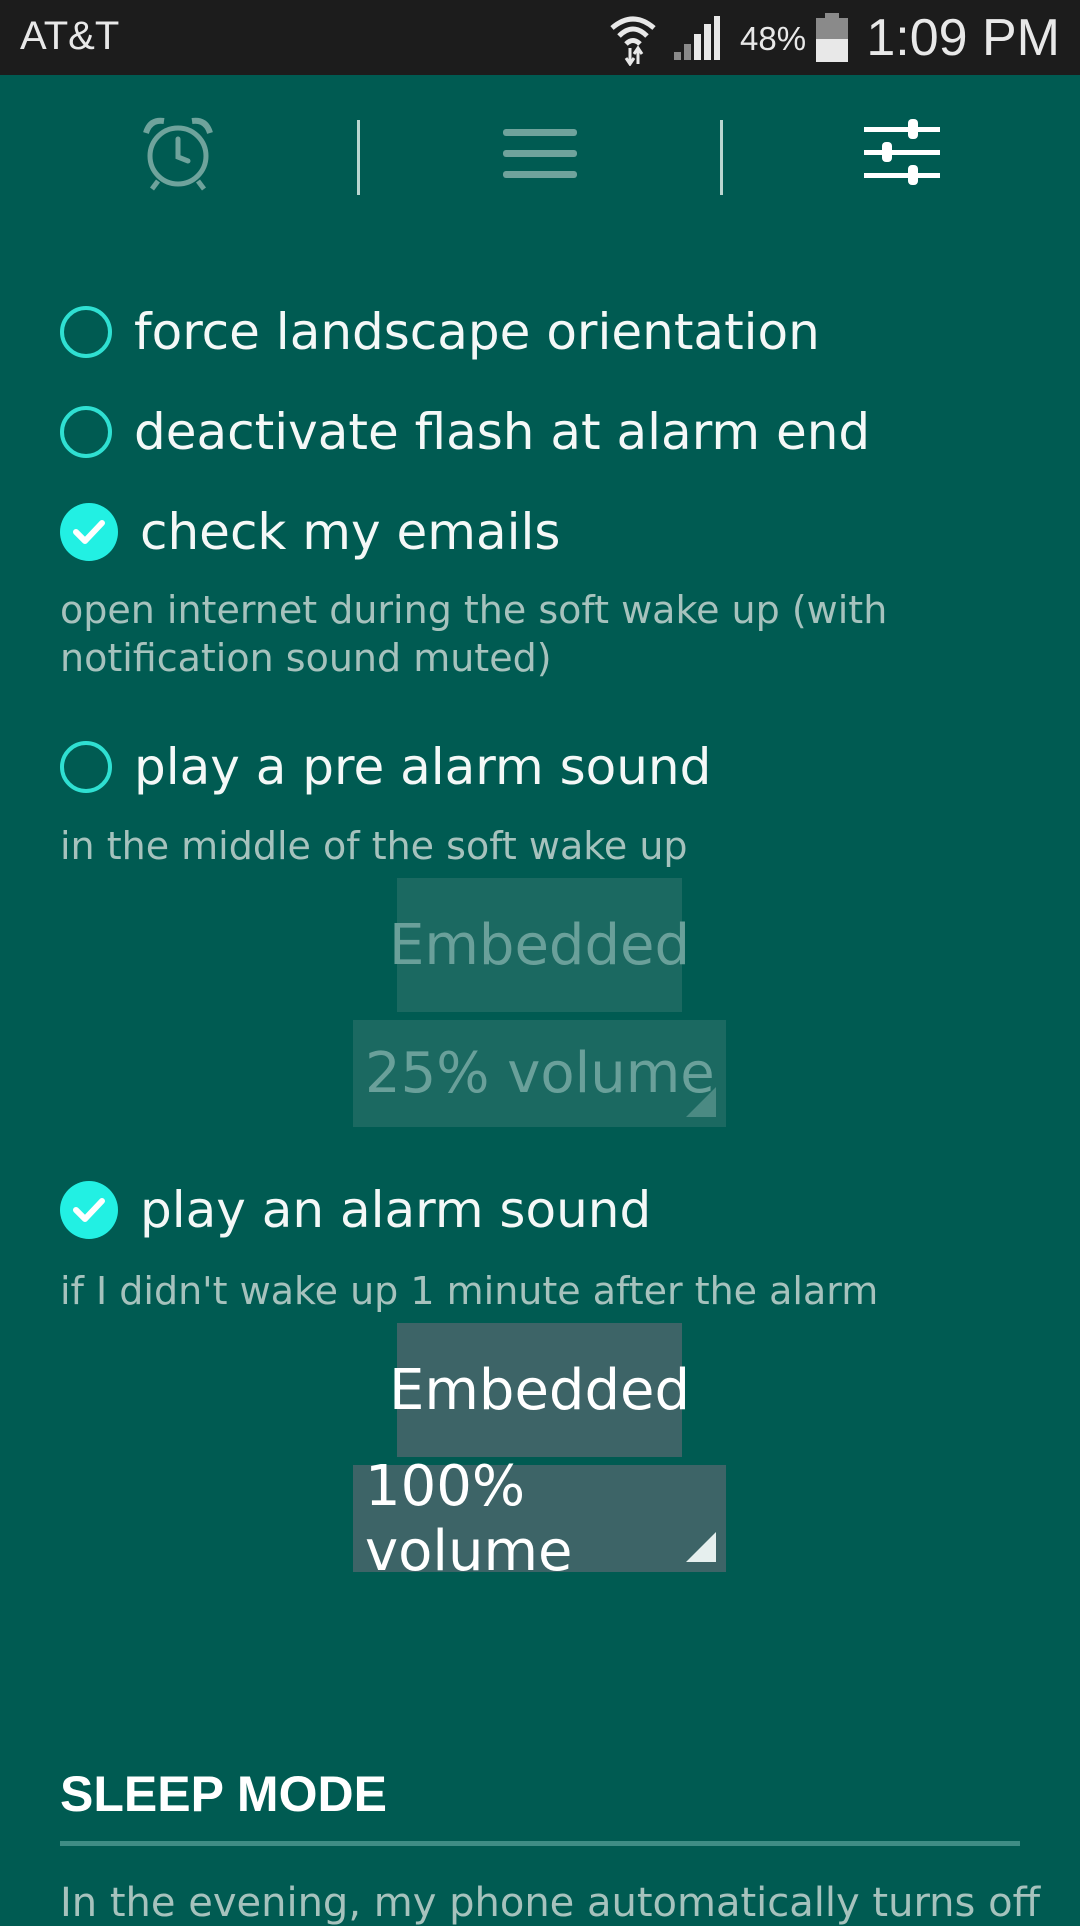  Describe the element at coordinates (223, 1794) in the screenshot. I see `section-title: SLEEP MODE` at that location.